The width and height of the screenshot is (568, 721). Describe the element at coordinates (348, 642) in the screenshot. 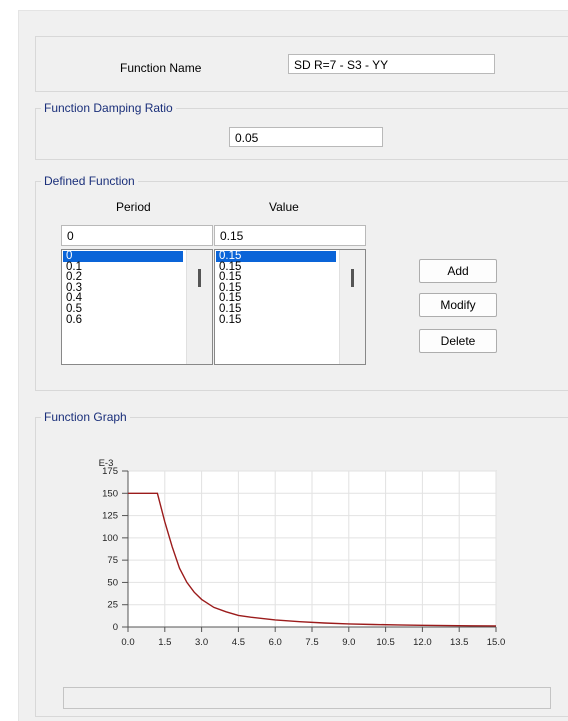

I see `x-tick-label: 9.0` at that location.